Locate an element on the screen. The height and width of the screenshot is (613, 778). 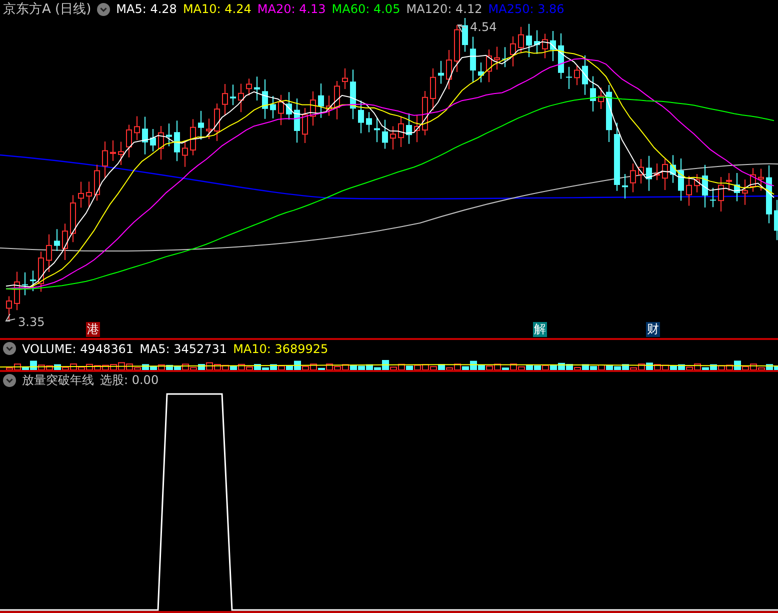
price-label: 4.54 is located at coordinates (483, 27).